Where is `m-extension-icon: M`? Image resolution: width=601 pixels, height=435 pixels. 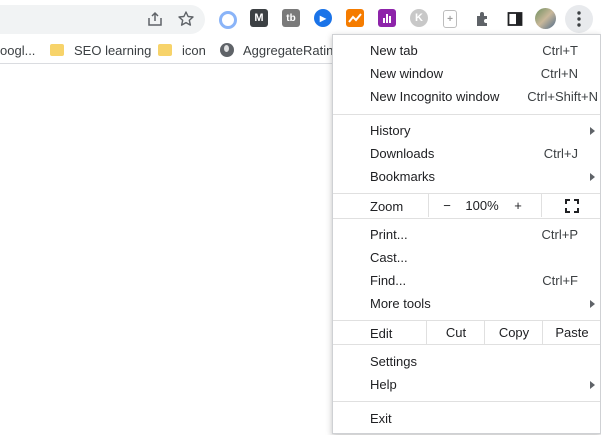
m-extension-icon: M is located at coordinates (259, 18).